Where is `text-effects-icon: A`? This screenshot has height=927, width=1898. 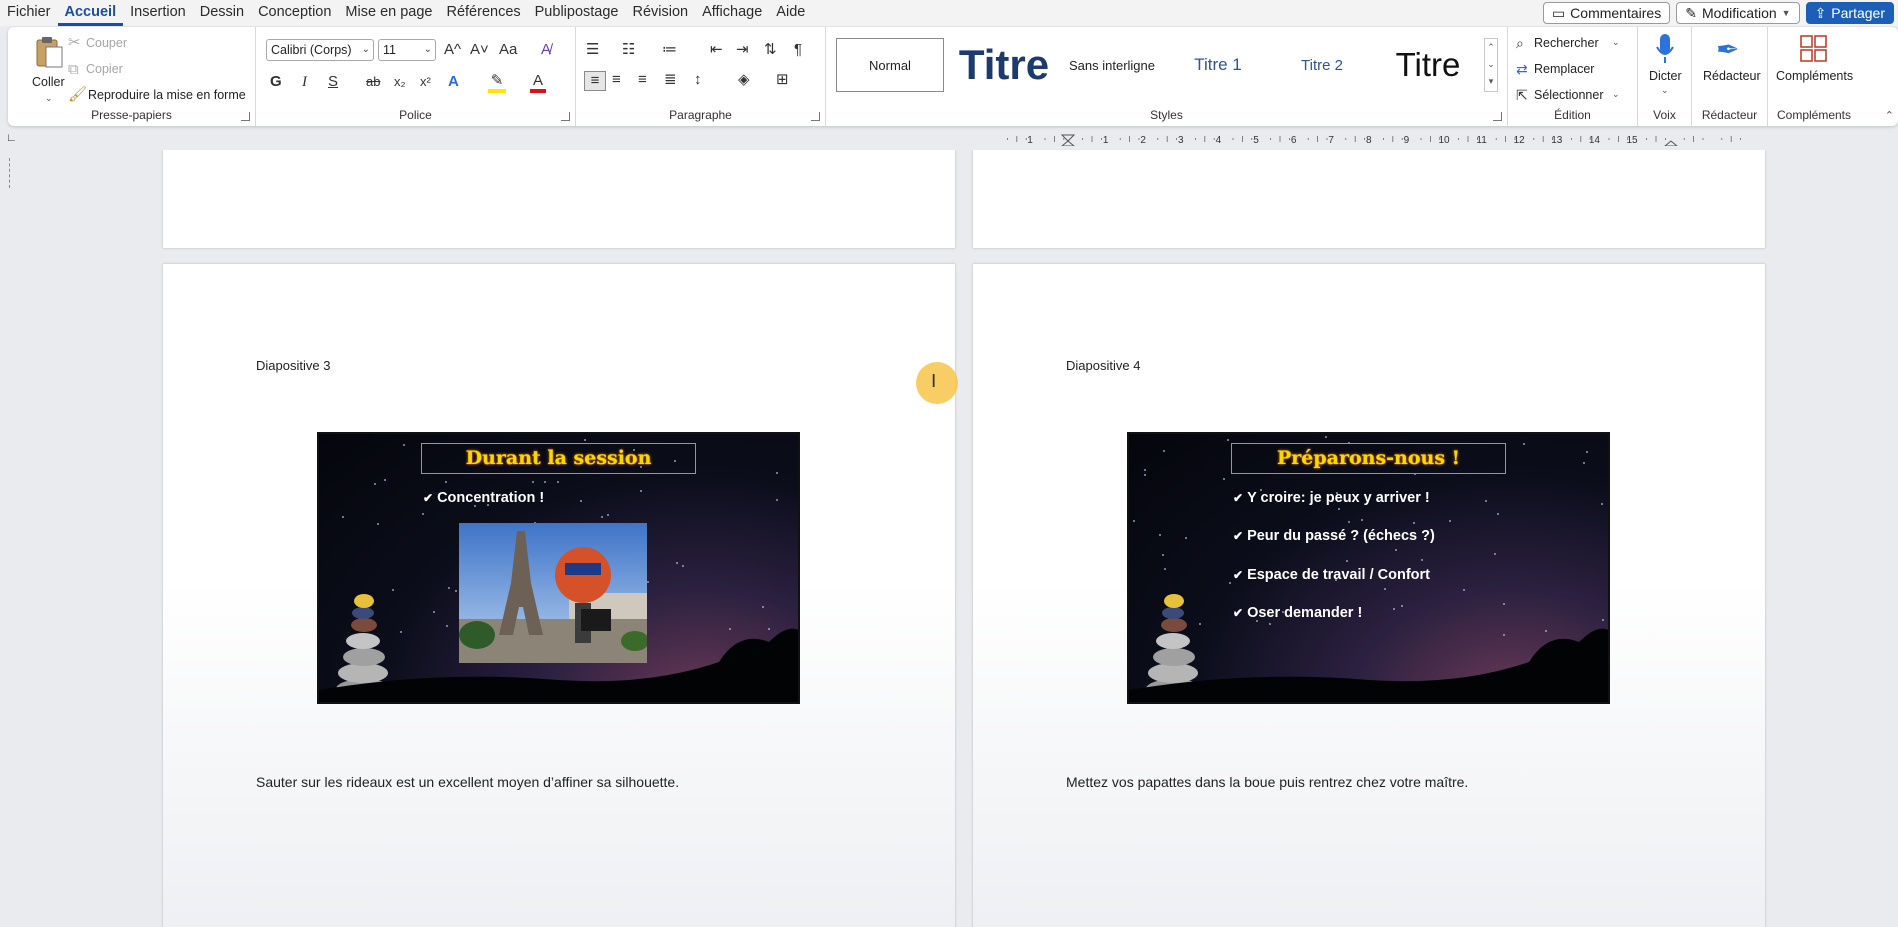
text-effects-icon: A is located at coordinates (453, 82).